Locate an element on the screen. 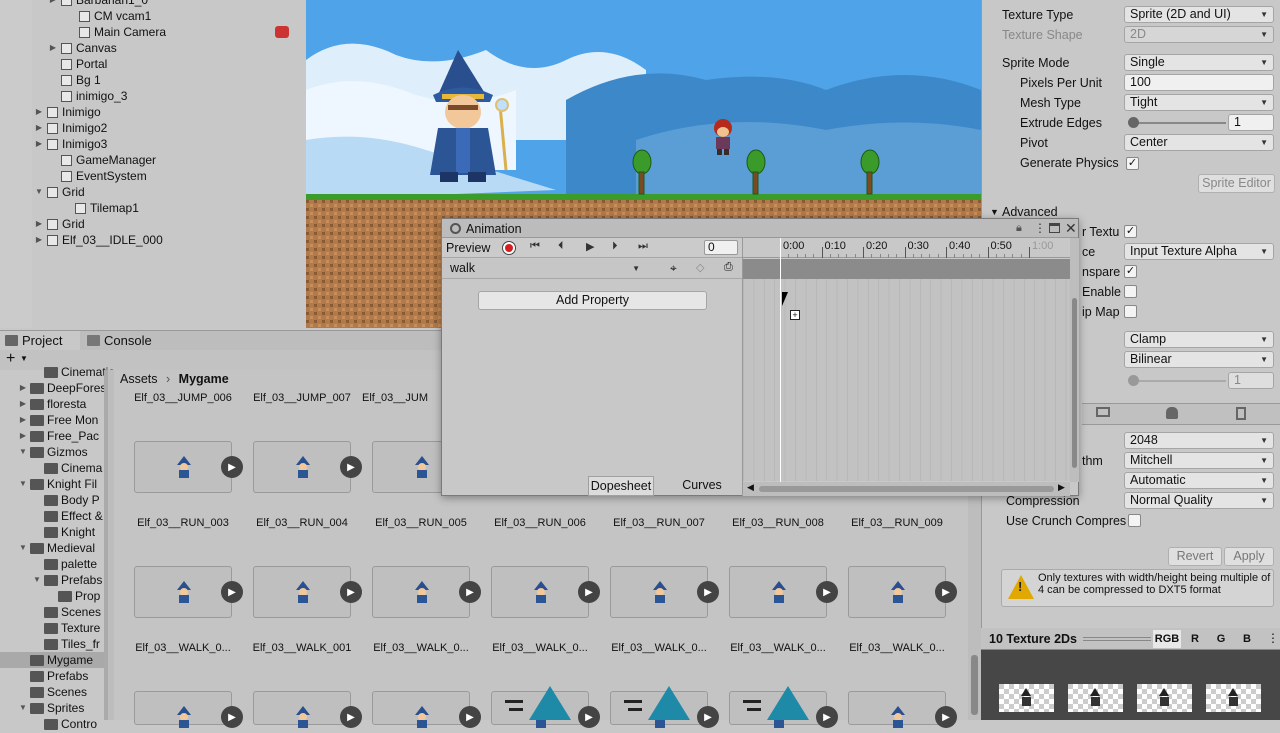  generate-physics-checkbox: ✓ is located at coordinates (1132, 163).